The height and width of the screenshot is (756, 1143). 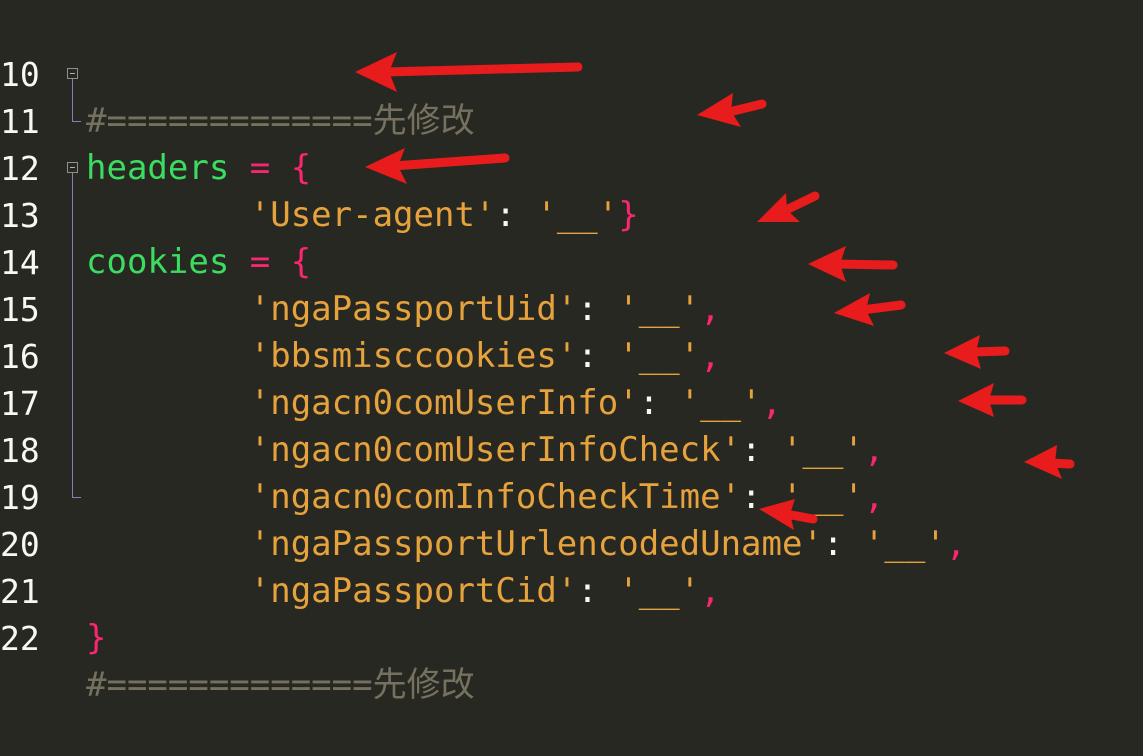 I want to click on line-content: #=============先修改, so click(x=280, y=685).